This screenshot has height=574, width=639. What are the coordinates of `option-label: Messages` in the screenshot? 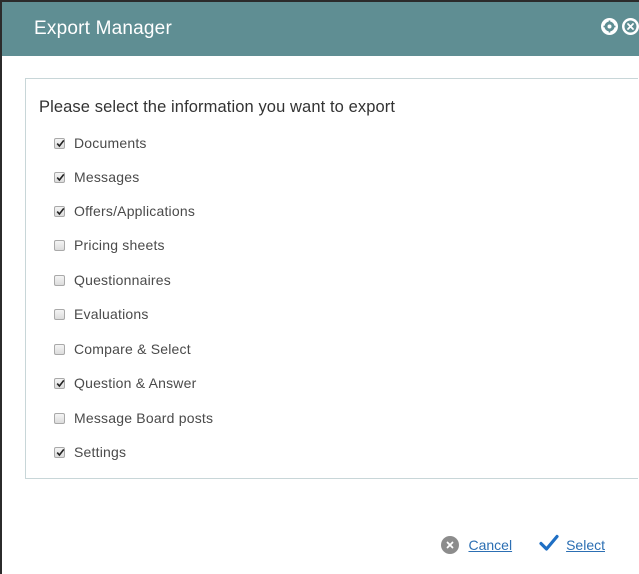 It's located at (107, 177).